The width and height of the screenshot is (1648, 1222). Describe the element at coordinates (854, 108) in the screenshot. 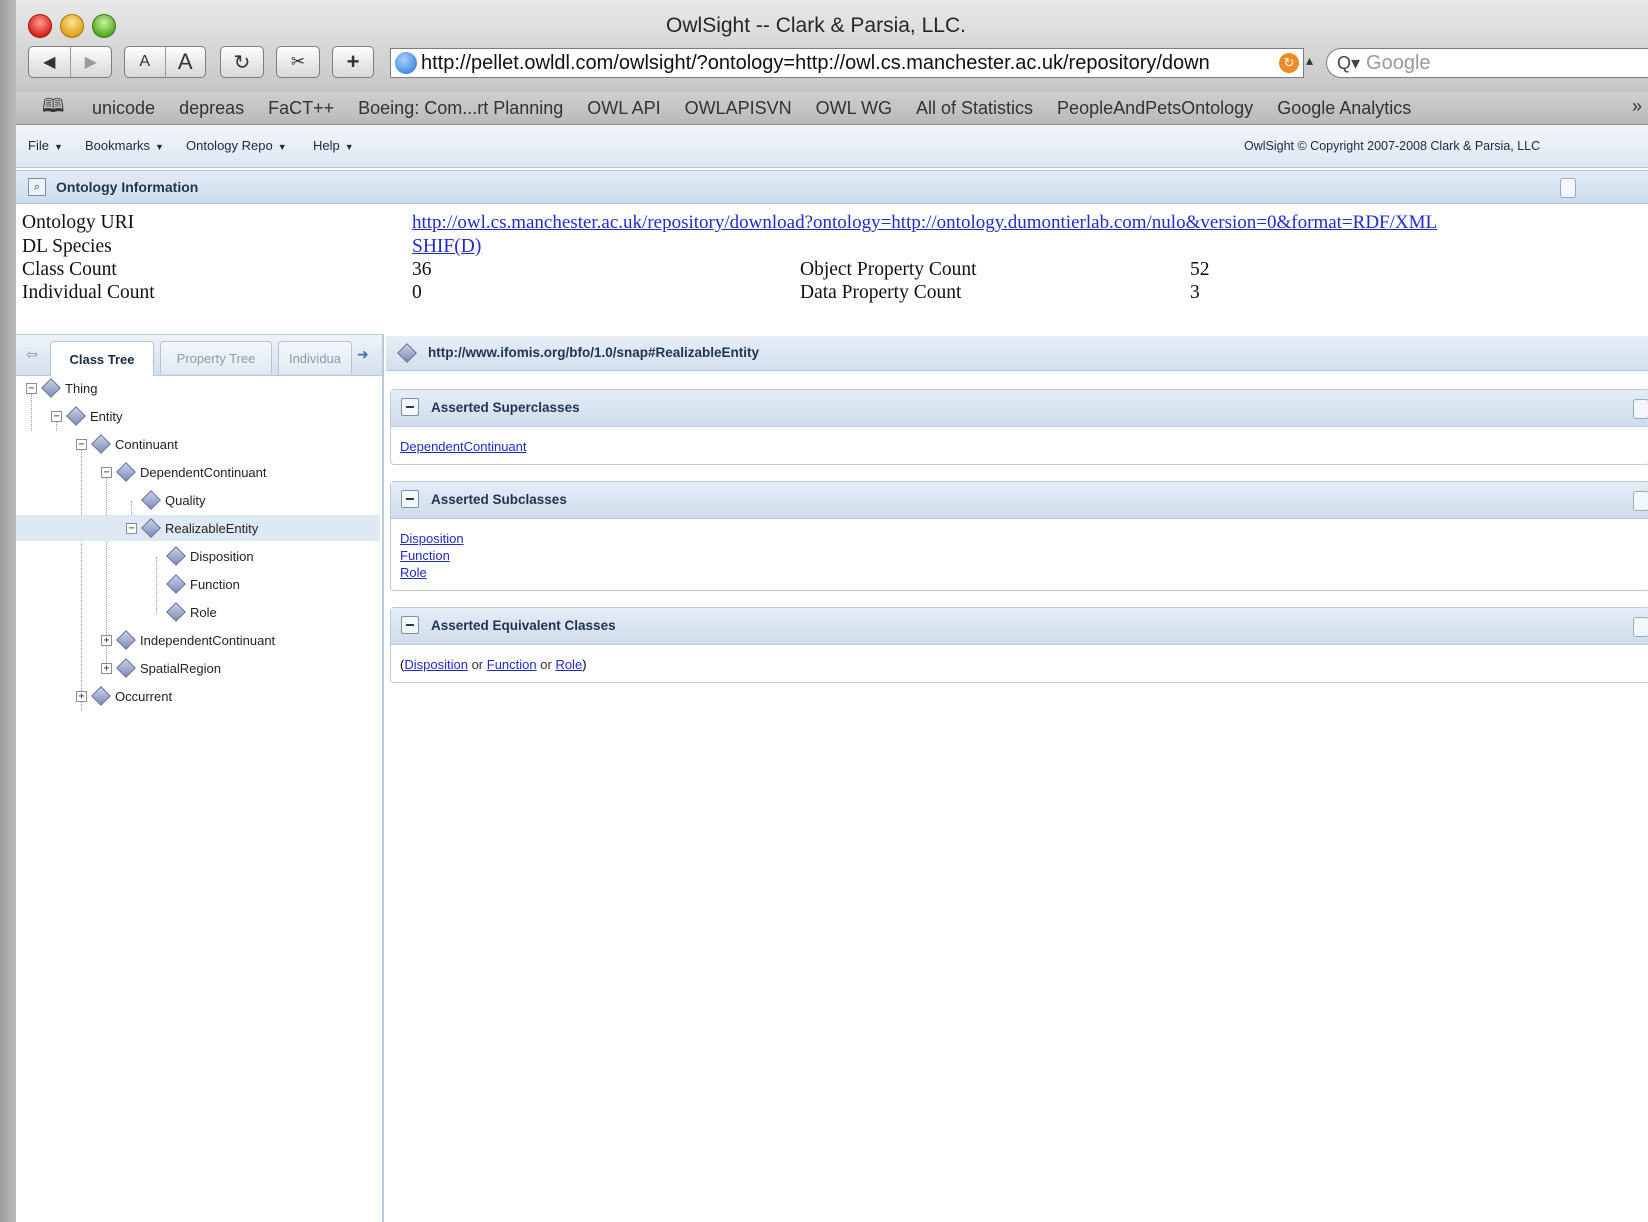

I see `bookmark-owl-wg: OWL WG` at that location.